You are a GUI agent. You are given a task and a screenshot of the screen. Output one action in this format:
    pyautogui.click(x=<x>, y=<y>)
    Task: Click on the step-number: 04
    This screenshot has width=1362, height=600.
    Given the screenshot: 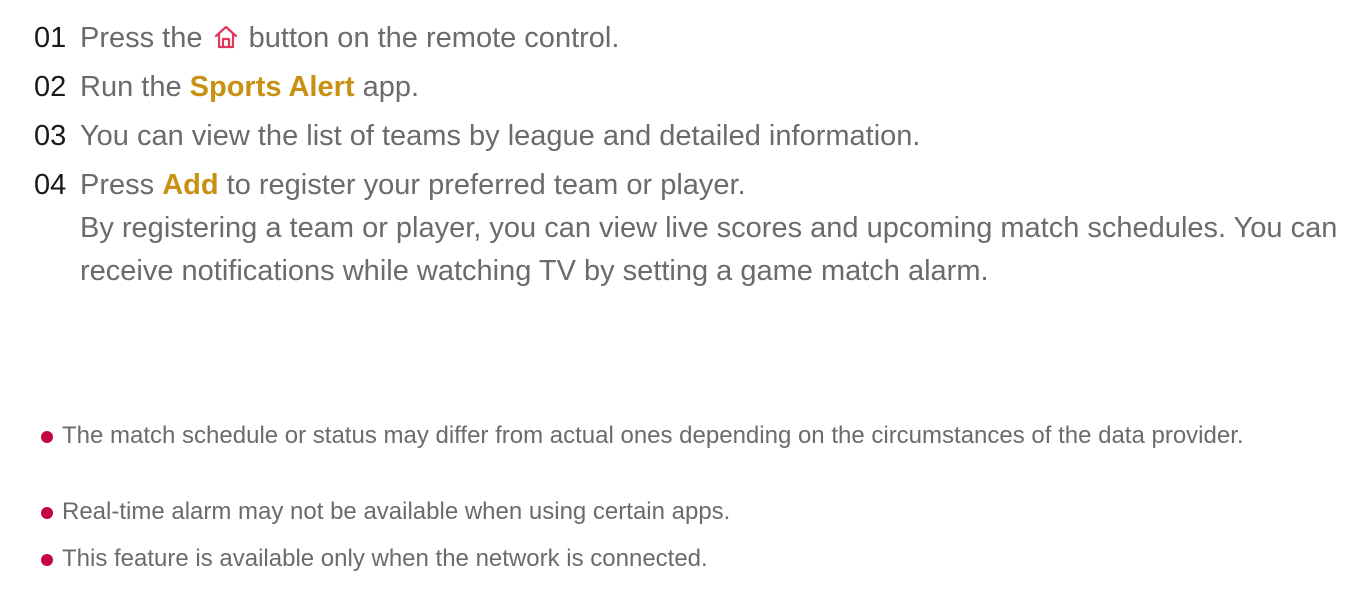 What is the action you would take?
    pyautogui.click(x=50, y=185)
    